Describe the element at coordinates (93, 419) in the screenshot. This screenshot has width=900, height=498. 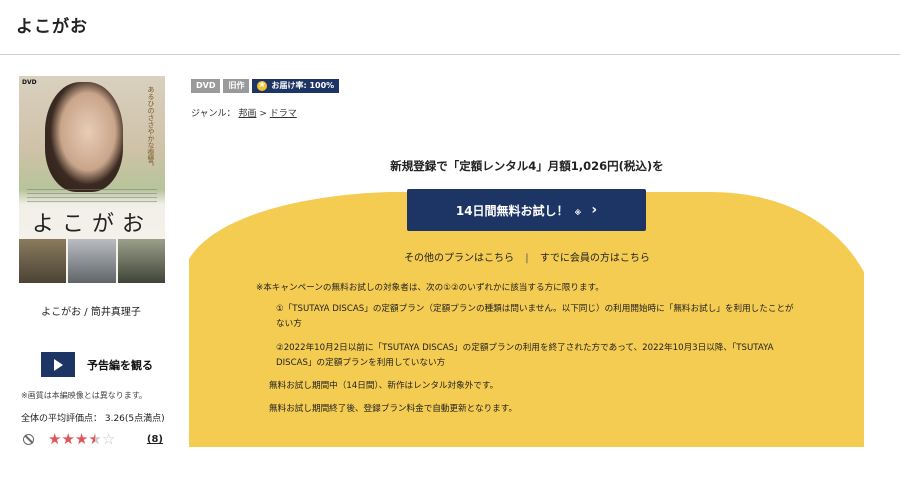
I see `average-rating-text: 全体の平均評価点： 3.26(5点満点)` at that location.